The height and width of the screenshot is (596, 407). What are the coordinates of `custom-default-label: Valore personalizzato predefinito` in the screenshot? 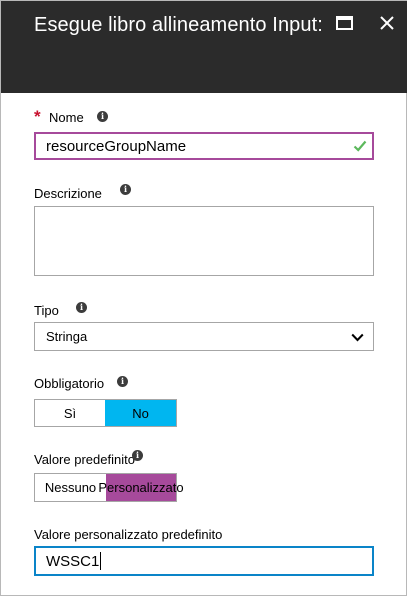 It's located at (128, 534).